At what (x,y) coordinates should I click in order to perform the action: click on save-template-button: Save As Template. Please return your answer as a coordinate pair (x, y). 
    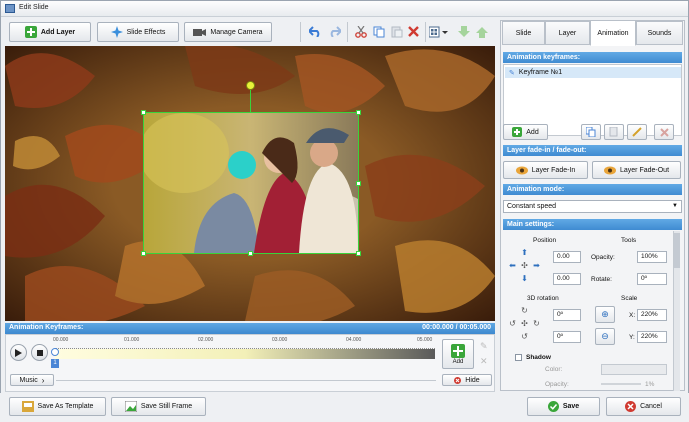
    Looking at the image, I should click on (57, 406).